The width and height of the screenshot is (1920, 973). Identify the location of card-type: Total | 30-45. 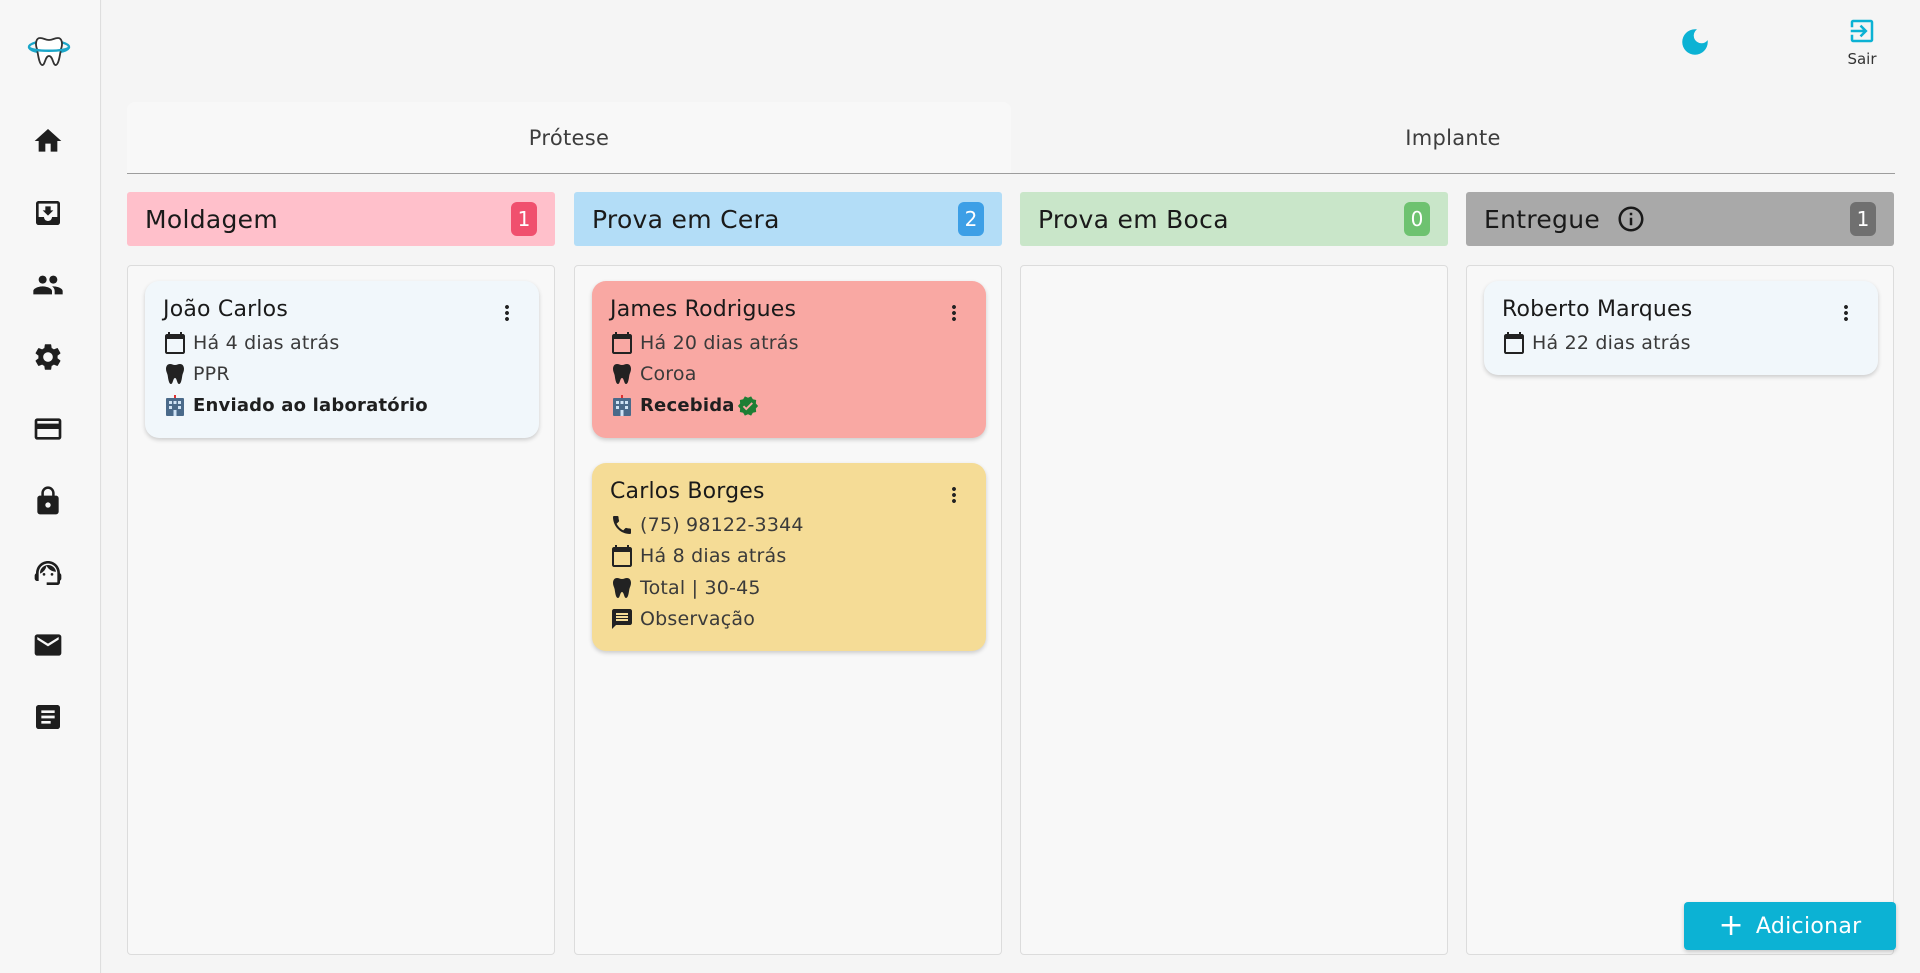
(700, 587).